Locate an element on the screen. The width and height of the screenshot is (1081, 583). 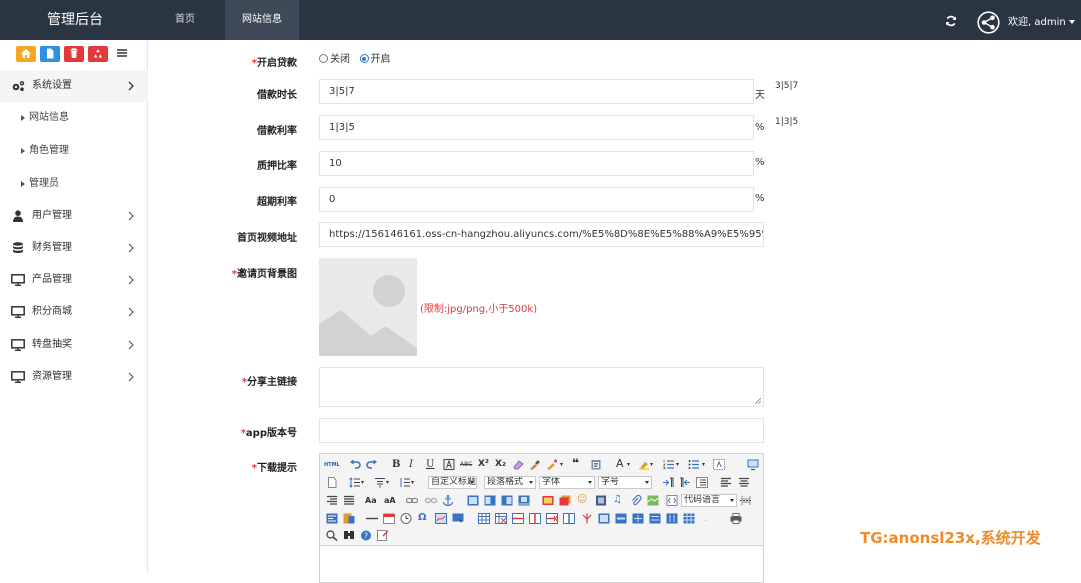
custom-title-select: 自定义标题 is located at coordinates (452, 482).